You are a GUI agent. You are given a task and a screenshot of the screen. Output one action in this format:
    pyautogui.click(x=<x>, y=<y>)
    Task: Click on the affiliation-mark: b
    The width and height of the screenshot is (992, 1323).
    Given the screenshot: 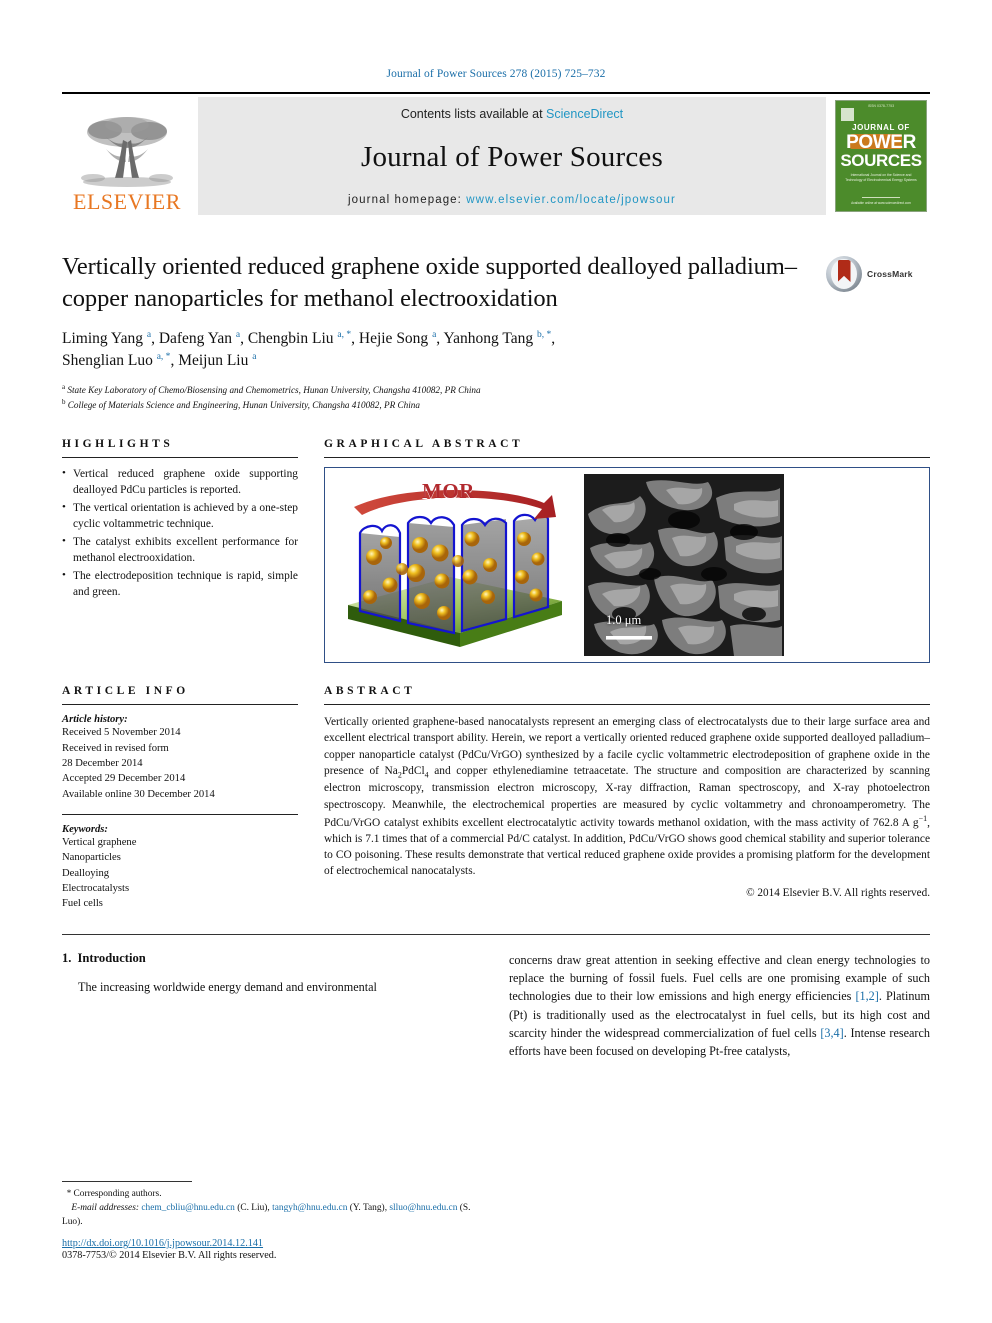 What is the action you would take?
    pyautogui.click(x=64, y=401)
    